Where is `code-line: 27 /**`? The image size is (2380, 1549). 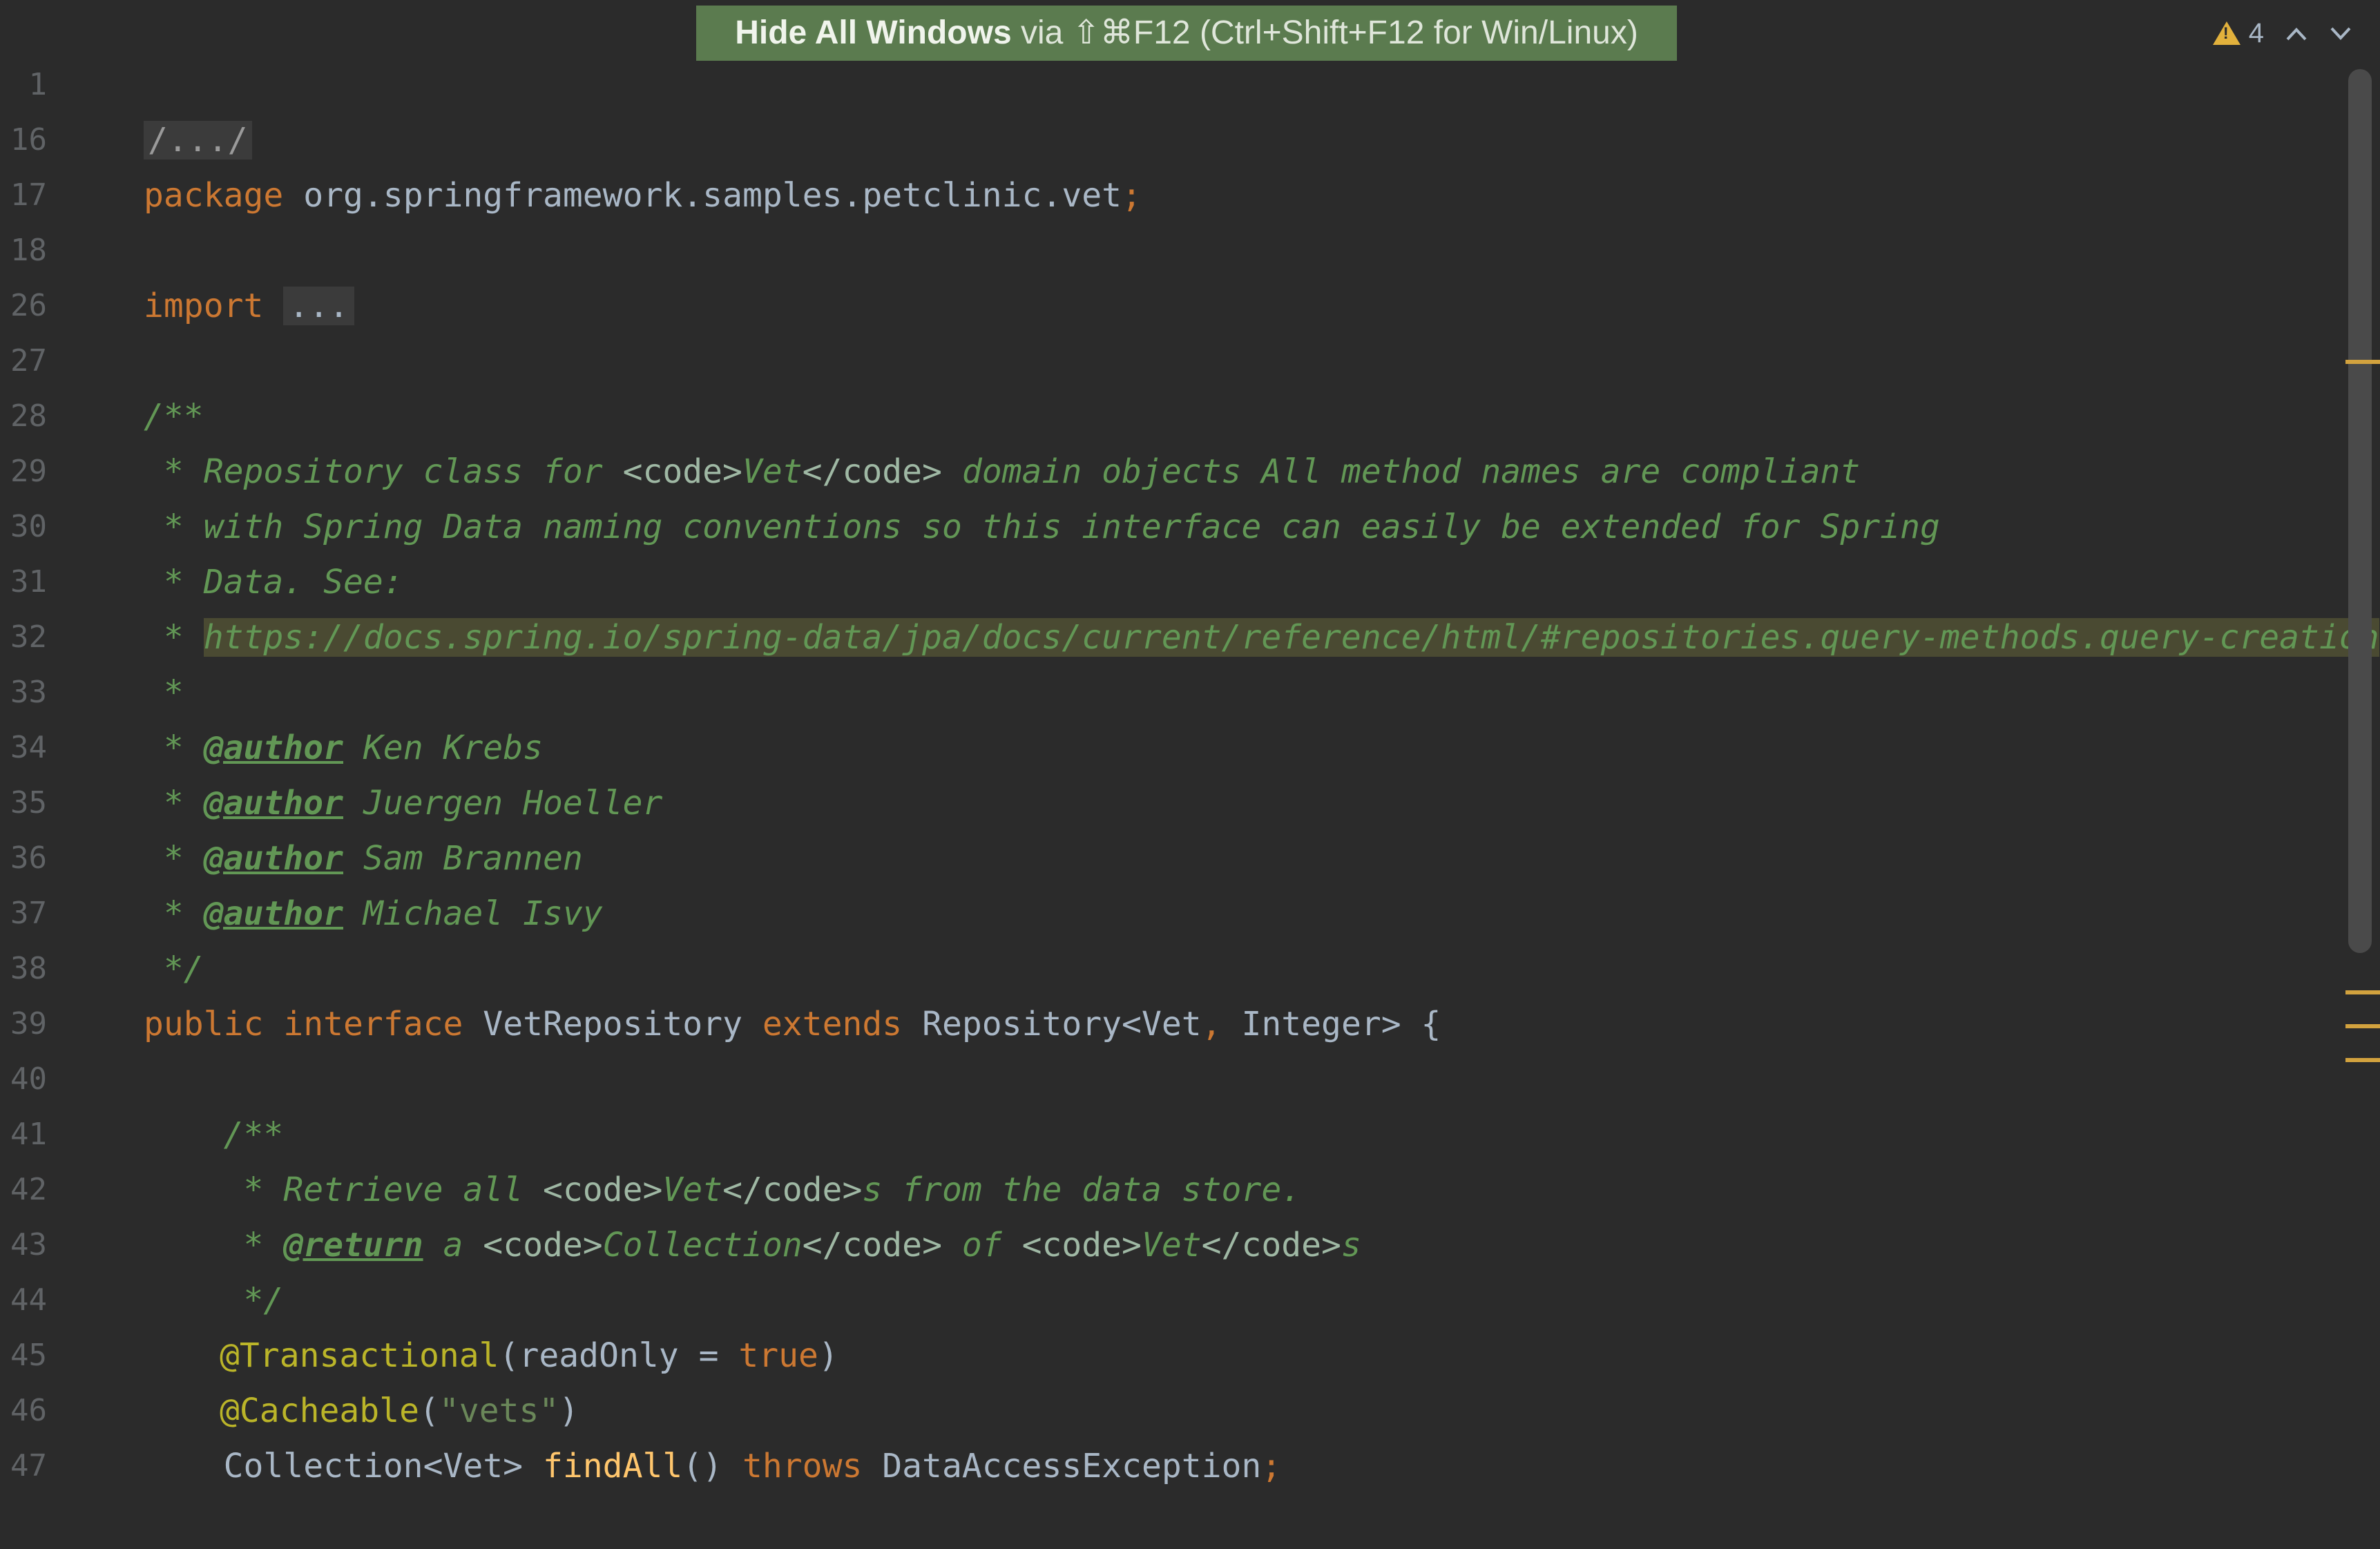
code-line: 27 /** is located at coordinates (1167, 357).